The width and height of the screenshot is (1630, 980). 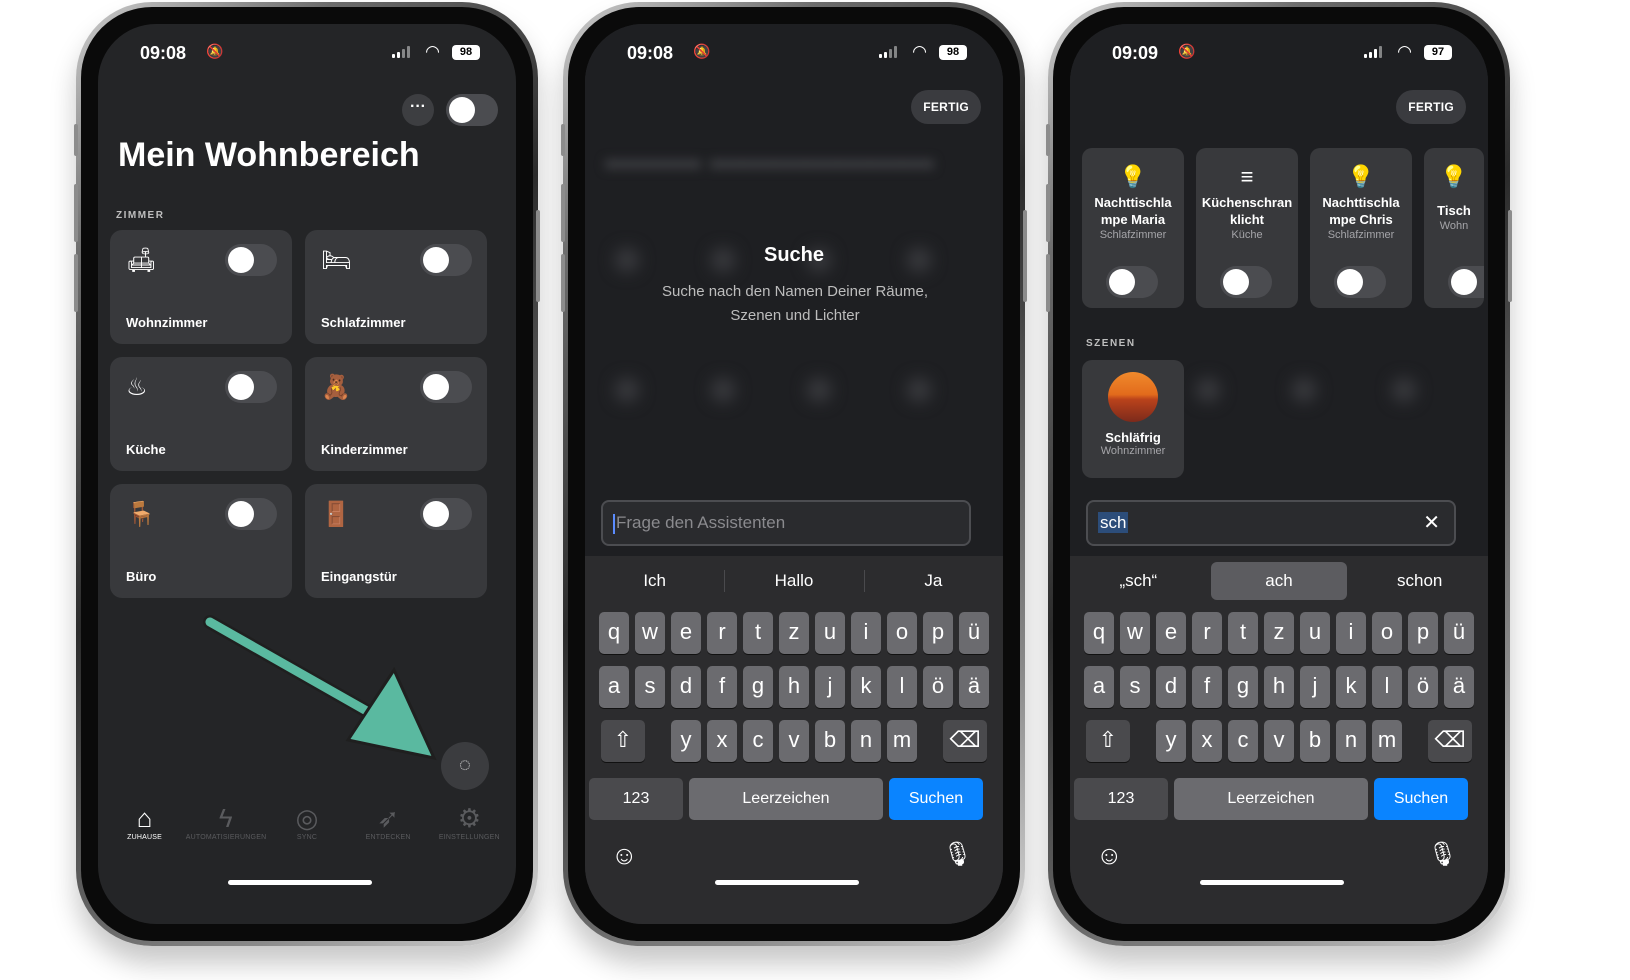 I want to click on assistant-search-input: sch ✕, so click(x=1271, y=523).